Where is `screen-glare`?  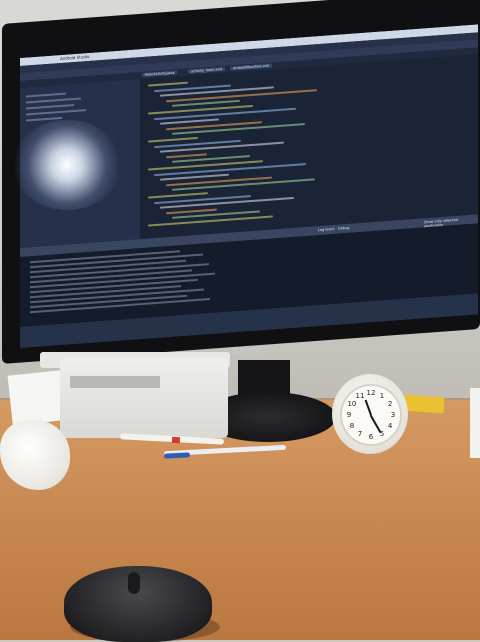
screen-glare is located at coordinates (67, 165).